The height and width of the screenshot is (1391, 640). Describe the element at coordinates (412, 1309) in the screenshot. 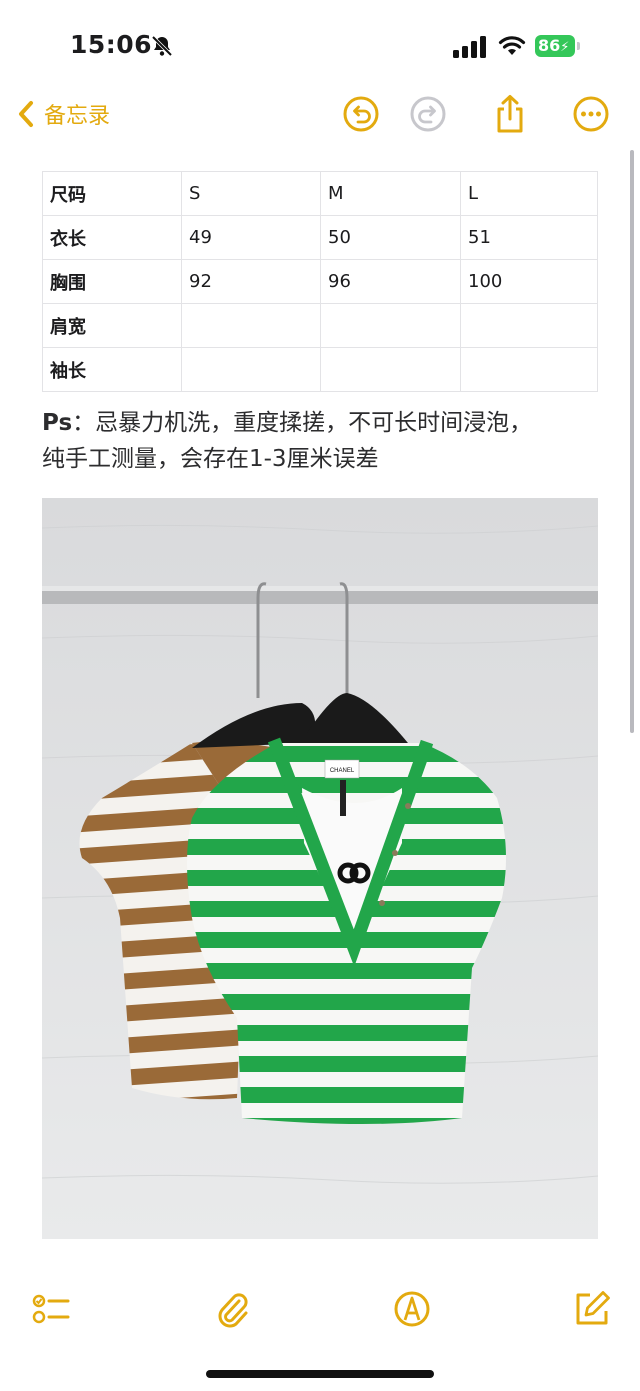

I see `markup-pen-icon` at that location.